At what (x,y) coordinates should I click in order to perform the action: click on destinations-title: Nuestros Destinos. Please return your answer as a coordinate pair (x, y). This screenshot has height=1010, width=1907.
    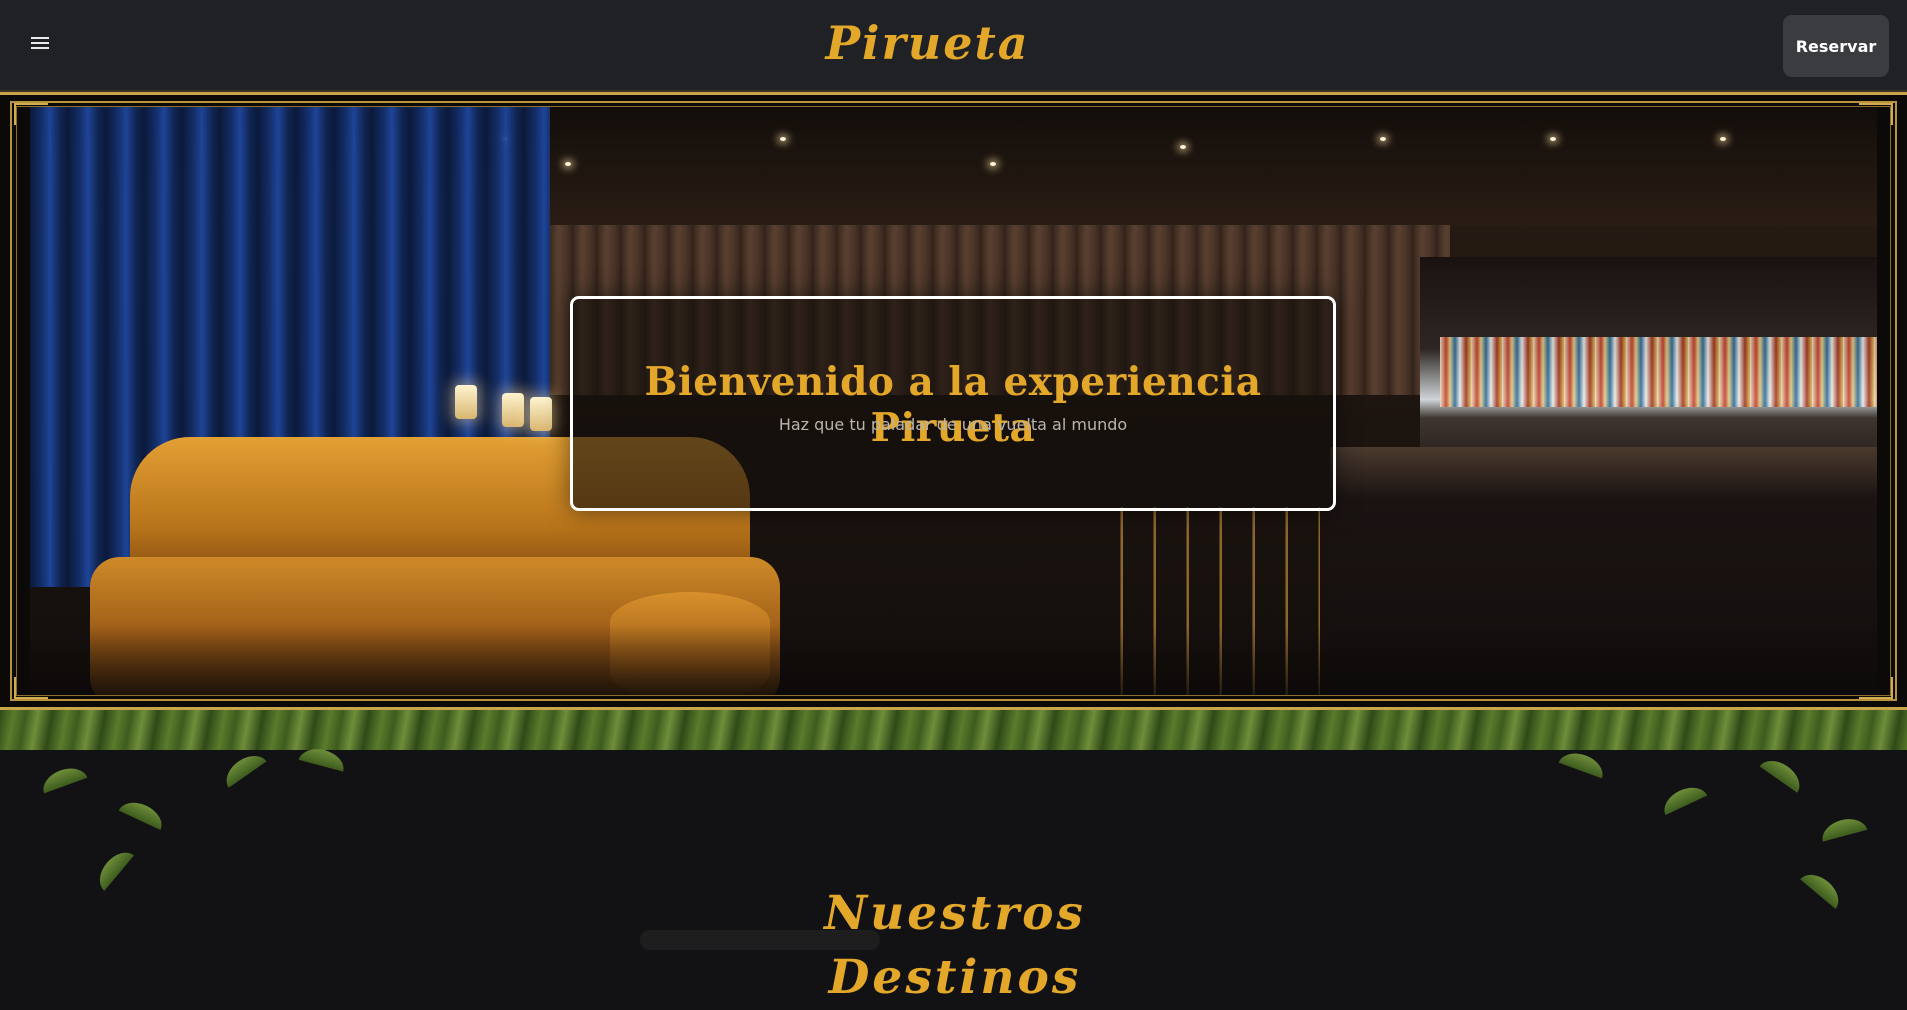
    Looking at the image, I should click on (955, 945).